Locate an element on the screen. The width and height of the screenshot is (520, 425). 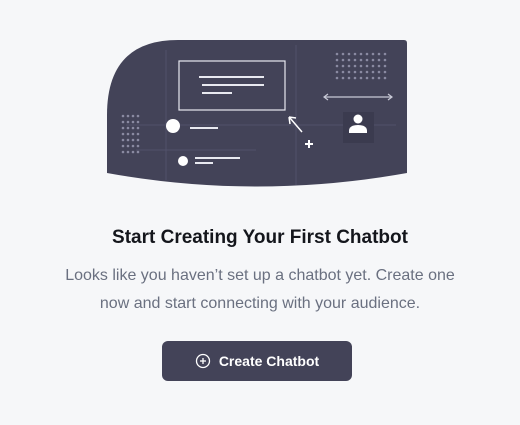
avatar-dot-small is located at coordinates (183, 161).